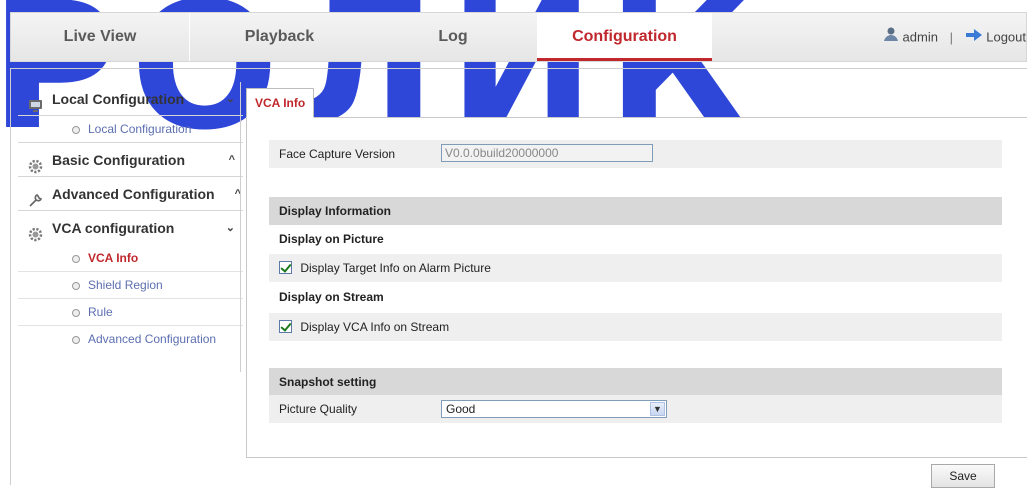 This screenshot has width=1027, height=488. I want to click on display-vca-info-row: Display VCA Info on Stream, so click(635, 327).